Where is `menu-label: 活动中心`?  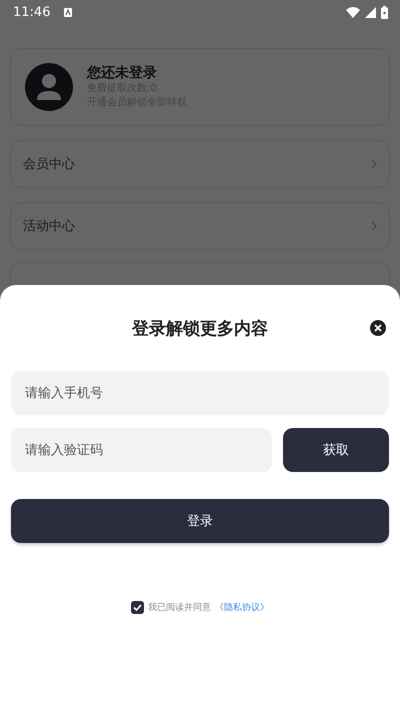
menu-label: 活动中心 is located at coordinates (49, 226).